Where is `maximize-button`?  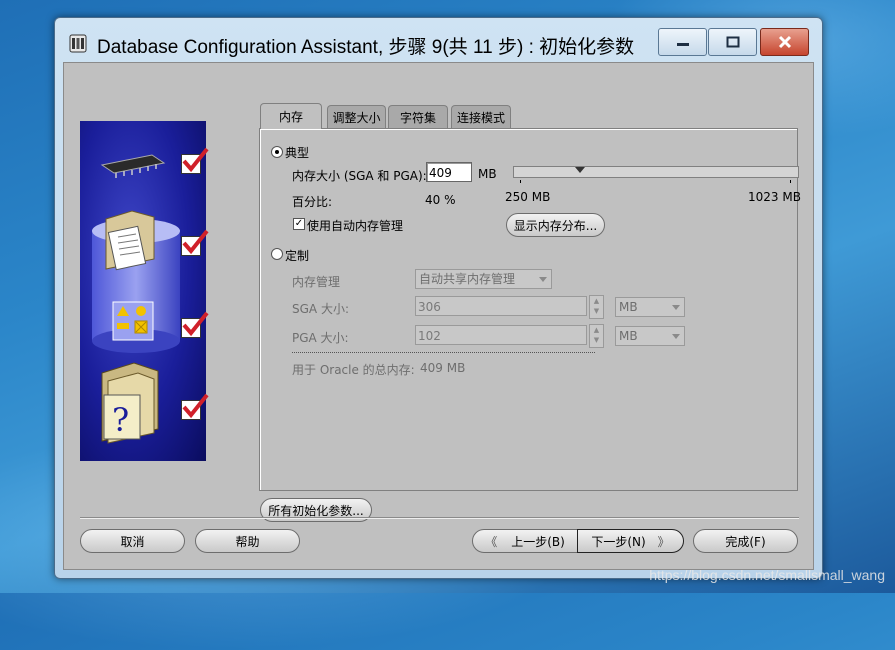
maximize-button is located at coordinates (732, 42).